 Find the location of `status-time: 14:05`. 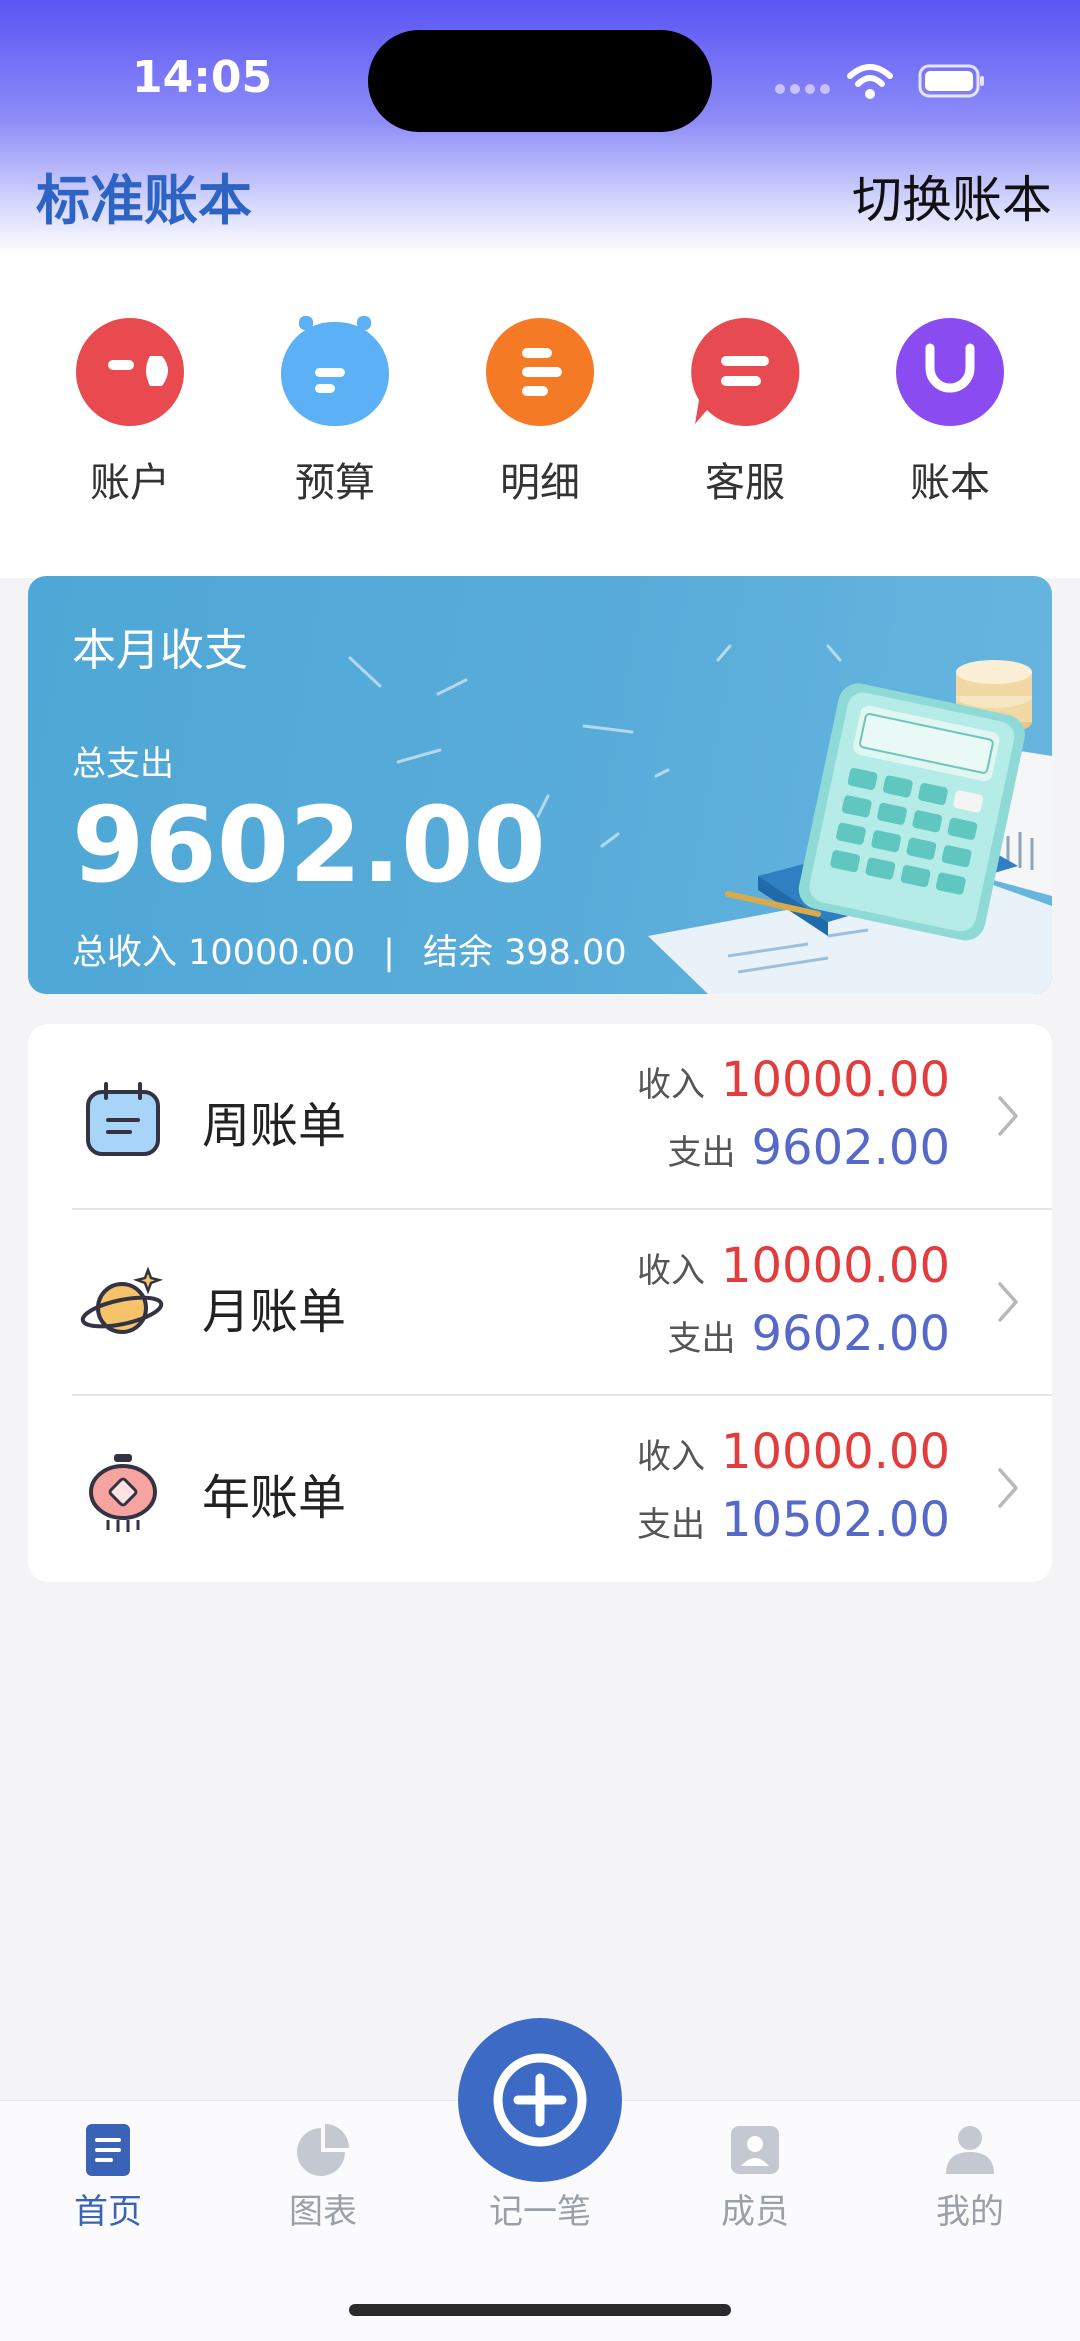

status-time: 14:05 is located at coordinates (202, 77).